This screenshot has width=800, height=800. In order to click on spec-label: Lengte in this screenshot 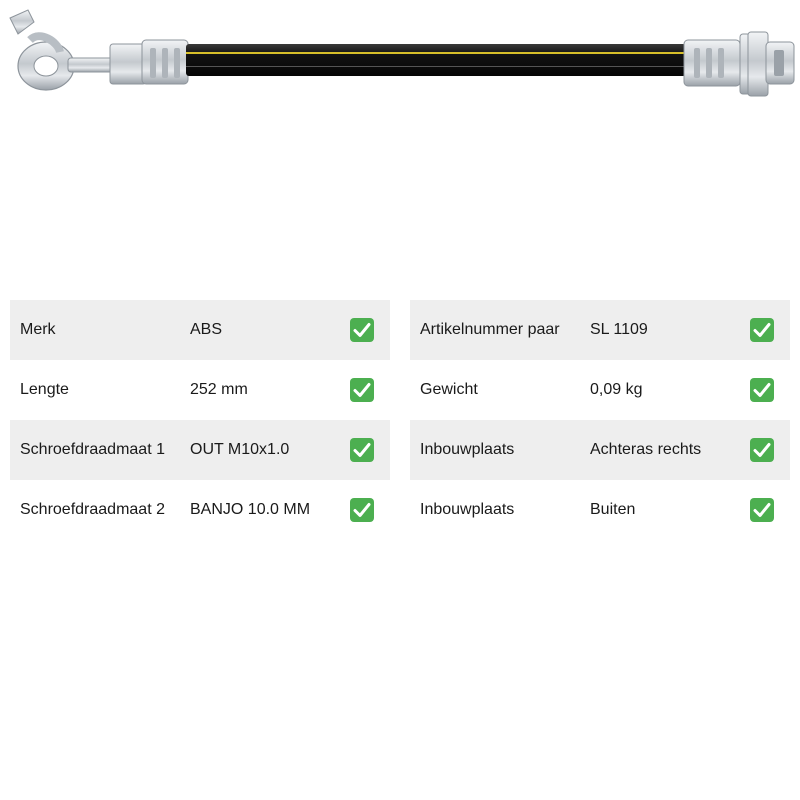, I will do `click(44, 389)`.